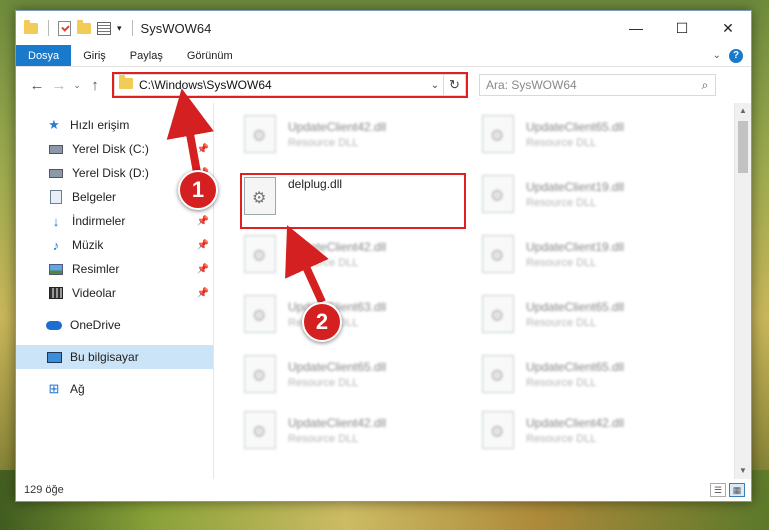 The width and height of the screenshot is (769, 530). I want to click on up-button: ↑, so click(95, 85).